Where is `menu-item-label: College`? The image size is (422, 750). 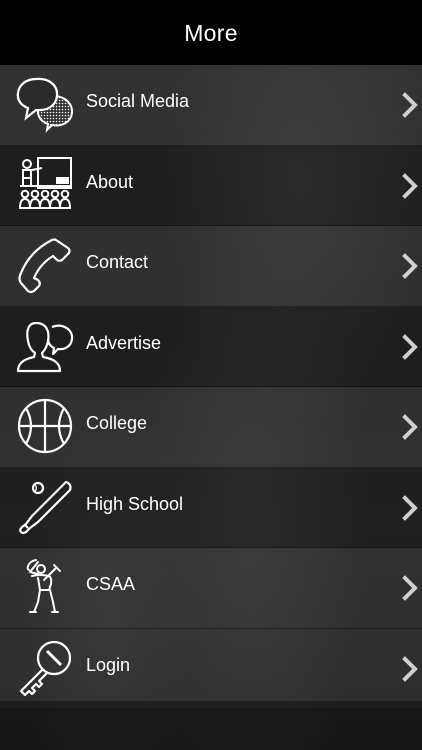 menu-item-label: College is located at coordinates (117, 423).